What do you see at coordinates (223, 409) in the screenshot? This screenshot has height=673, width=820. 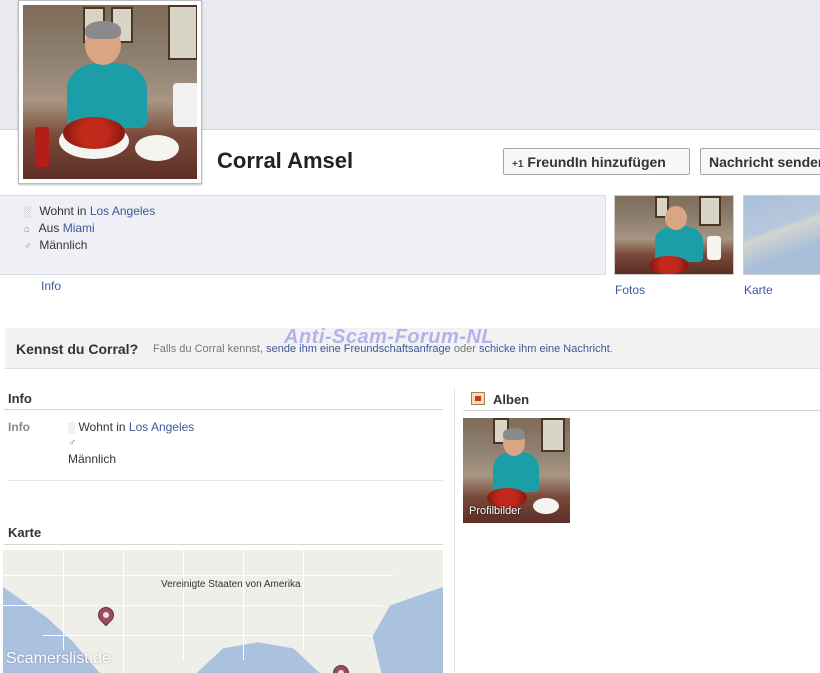 I see `info-divider` at bounding box center [223, 409].